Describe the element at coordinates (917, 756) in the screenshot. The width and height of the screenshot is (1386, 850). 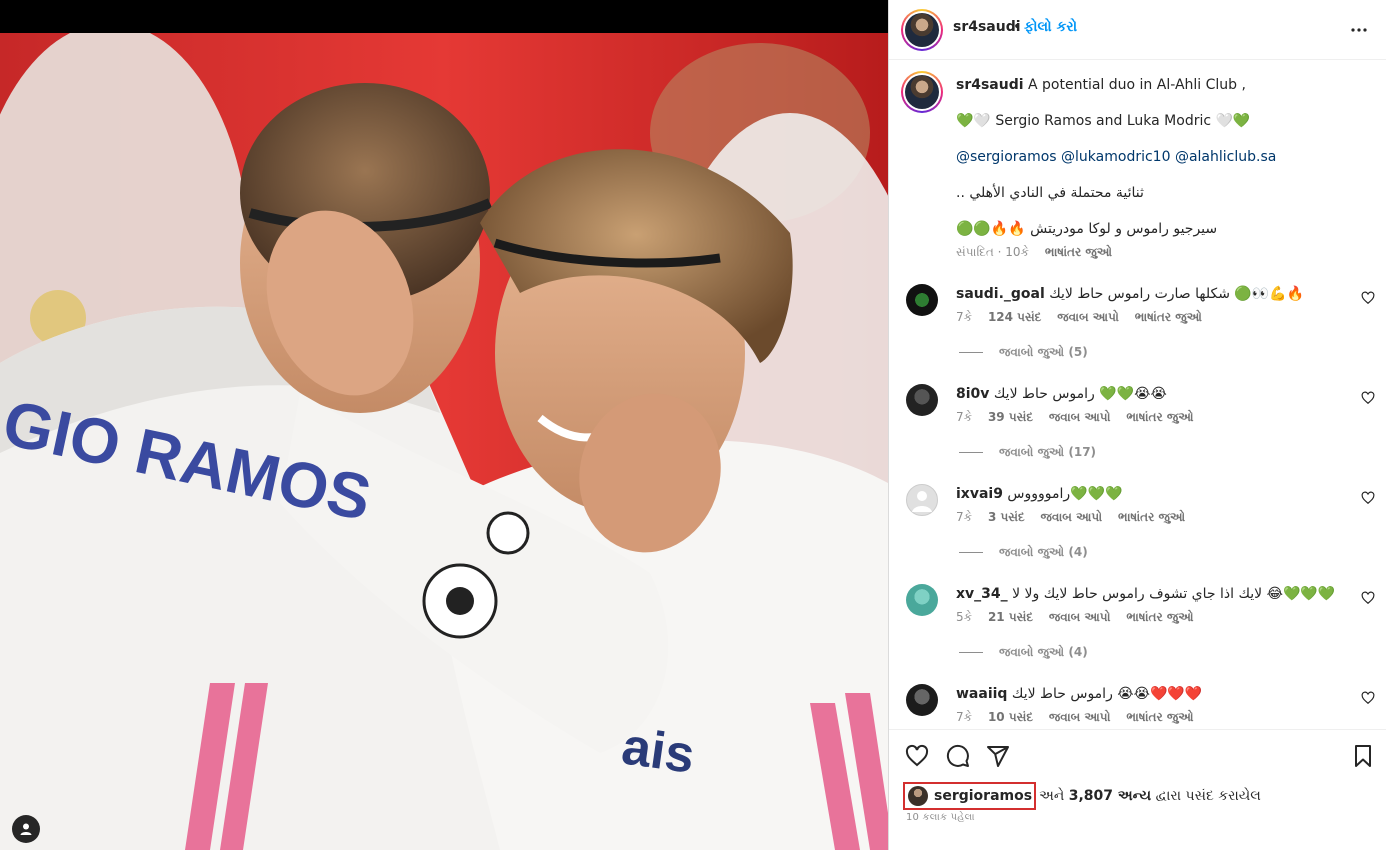
I see `heart-icon` at that location.